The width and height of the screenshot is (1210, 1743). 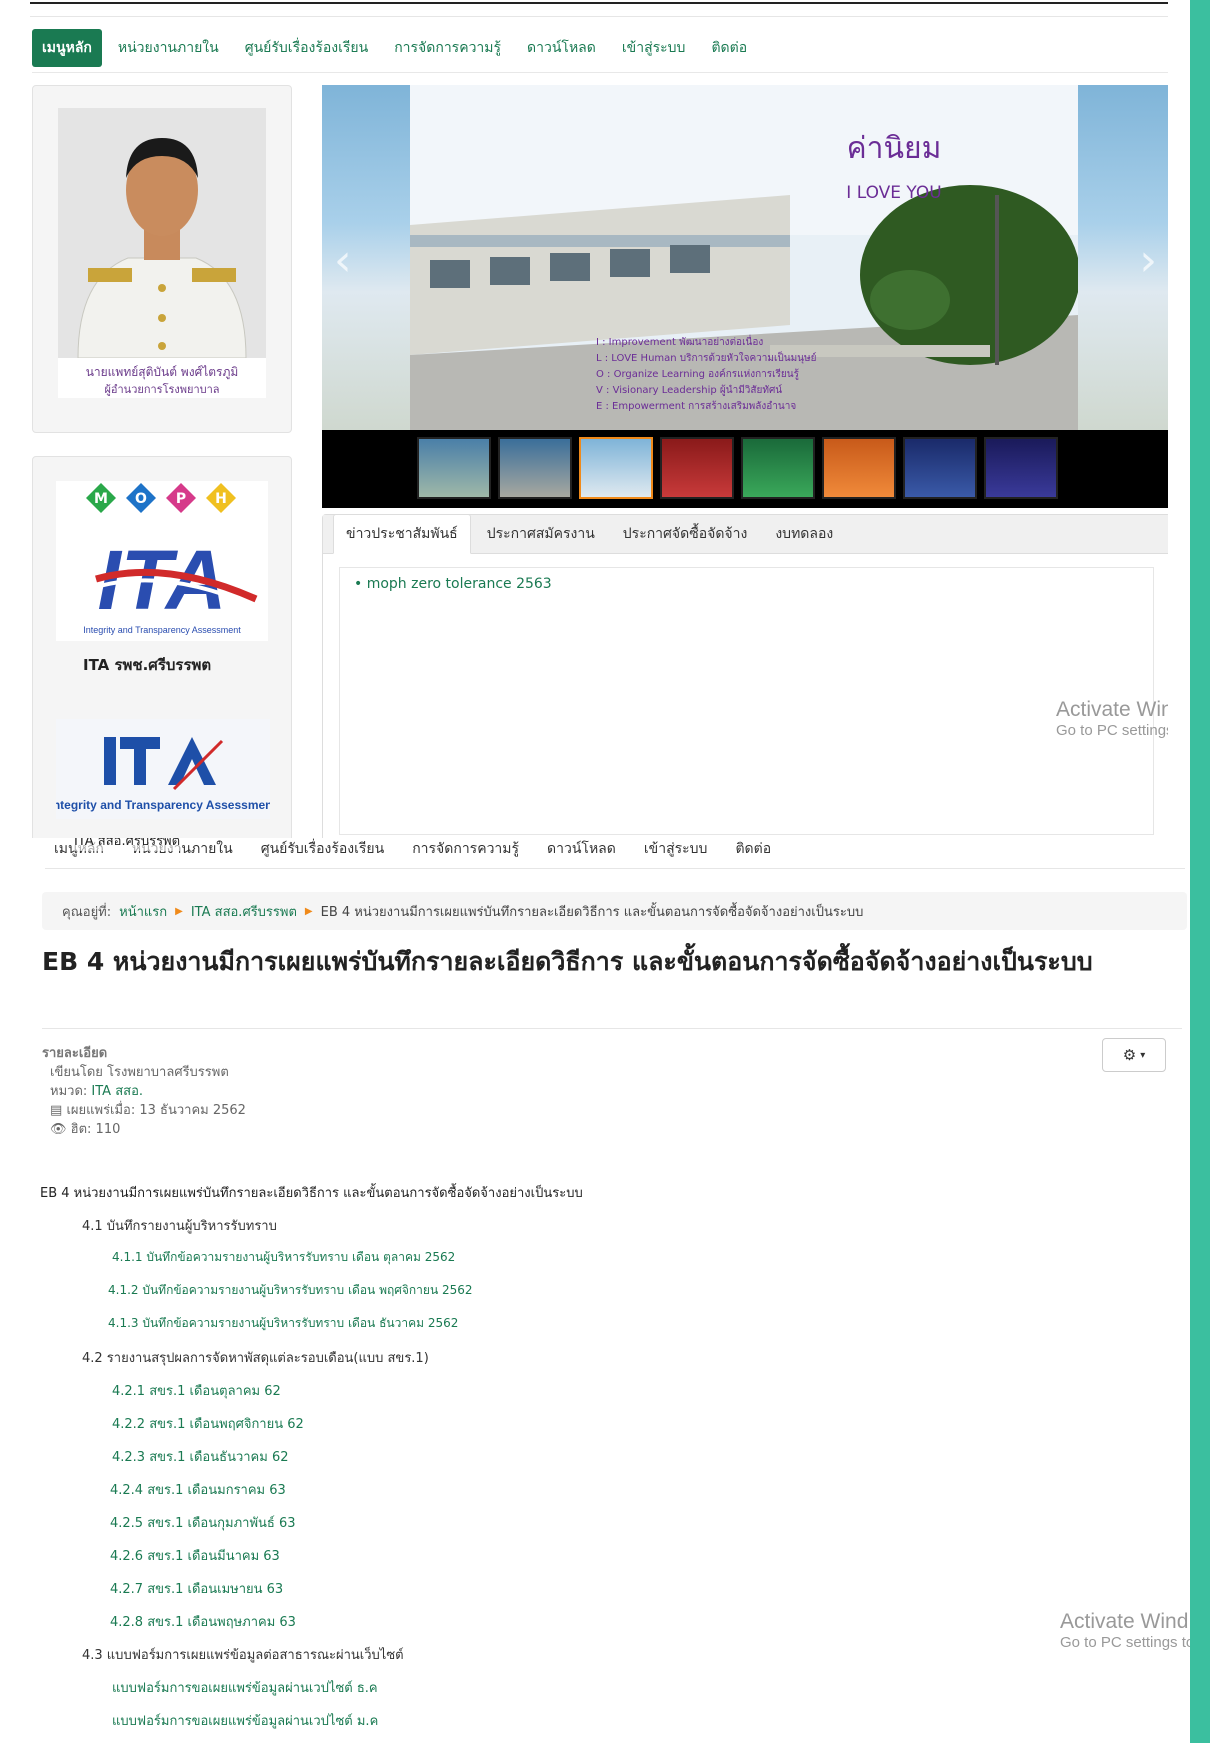 I want to click on outline-link: 4.2.2 สขร.1 เดือนพฤศจิกายน 62, so click(x=208, y=1423).